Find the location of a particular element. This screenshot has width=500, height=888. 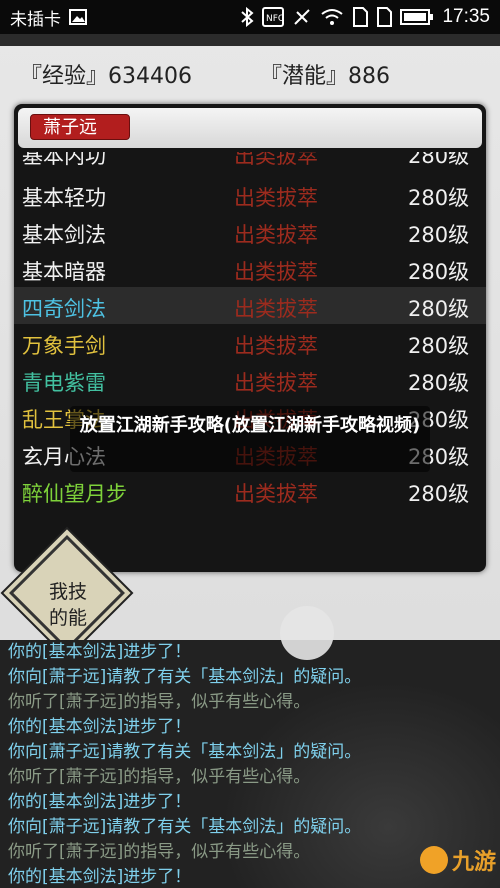

status-left: 未插卡 is located at coordinates (48, 17).